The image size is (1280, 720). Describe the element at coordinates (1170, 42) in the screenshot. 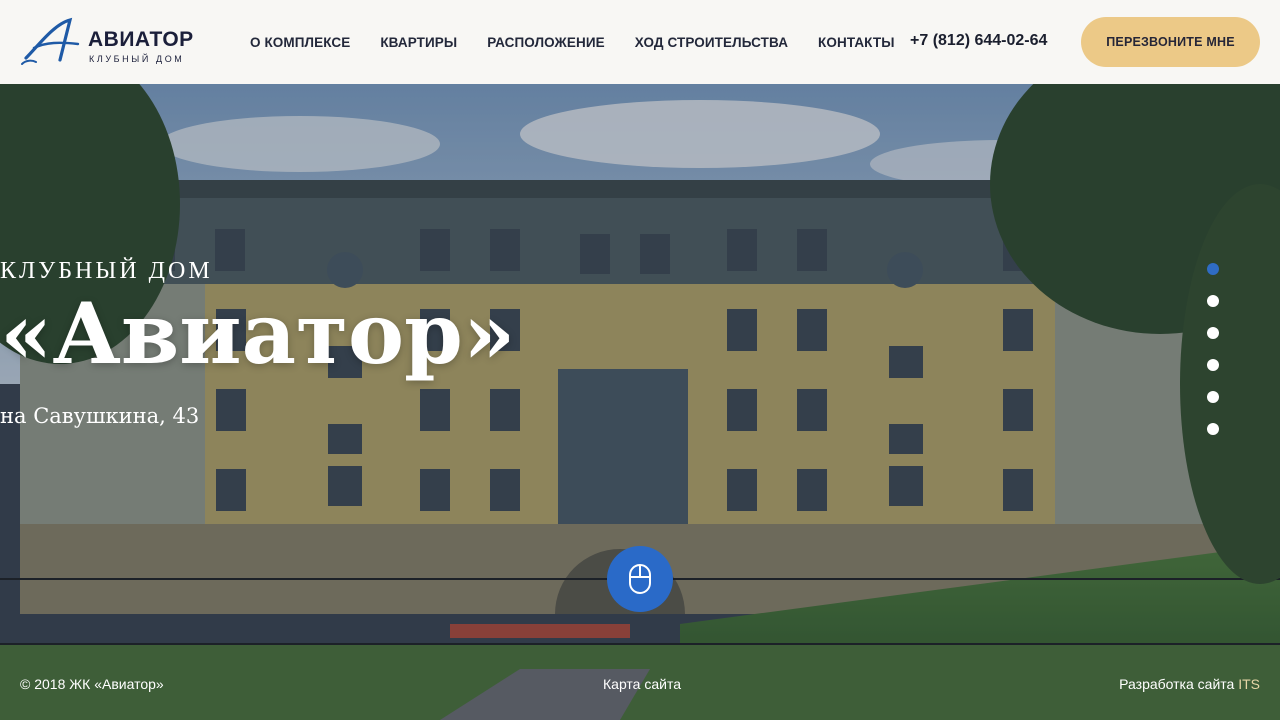

I see `callback-button: ПЕРЕЗВОНИТЕ МНЕ` at that location.